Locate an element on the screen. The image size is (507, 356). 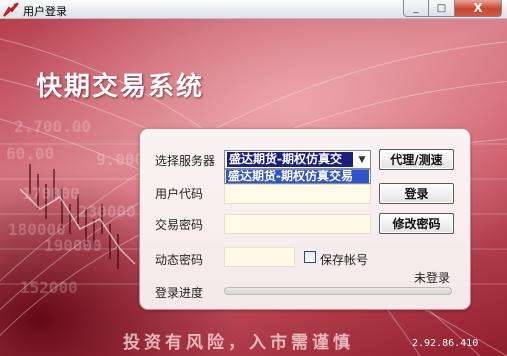
close-icon: X is located at coordinates (478, 8).